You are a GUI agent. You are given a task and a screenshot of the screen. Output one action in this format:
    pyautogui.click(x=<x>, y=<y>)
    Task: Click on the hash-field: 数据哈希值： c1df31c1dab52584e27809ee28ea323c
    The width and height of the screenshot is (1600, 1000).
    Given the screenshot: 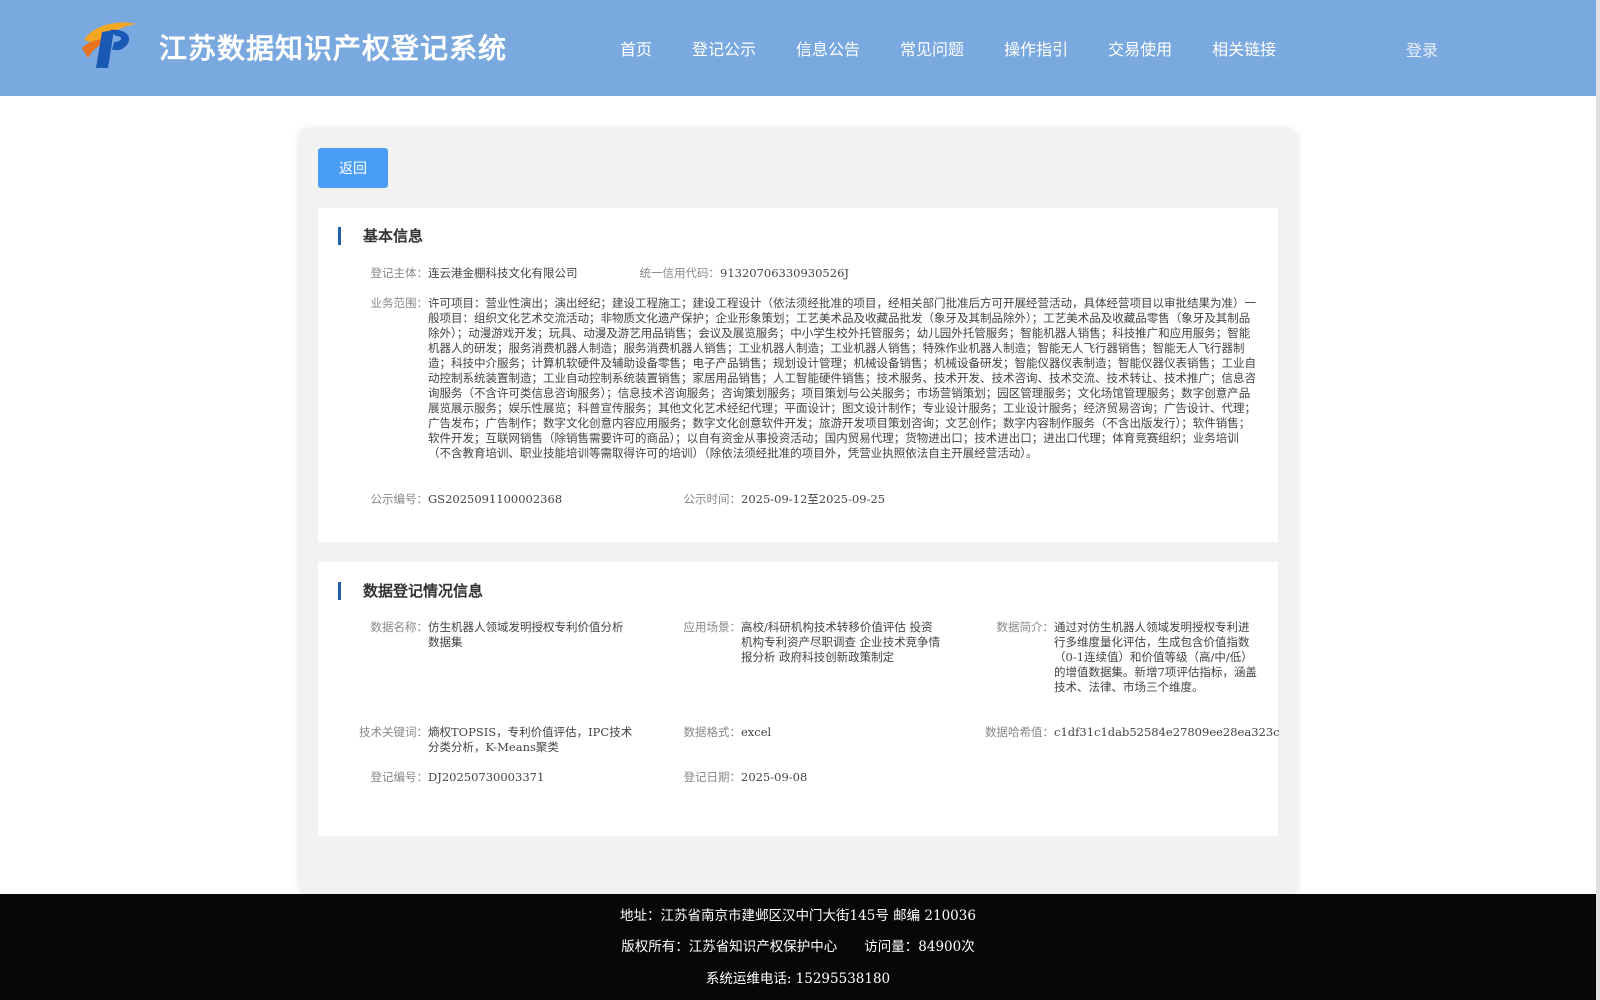 What is the action you would take?
    pyautogui.click(x=1122, y=732)
    